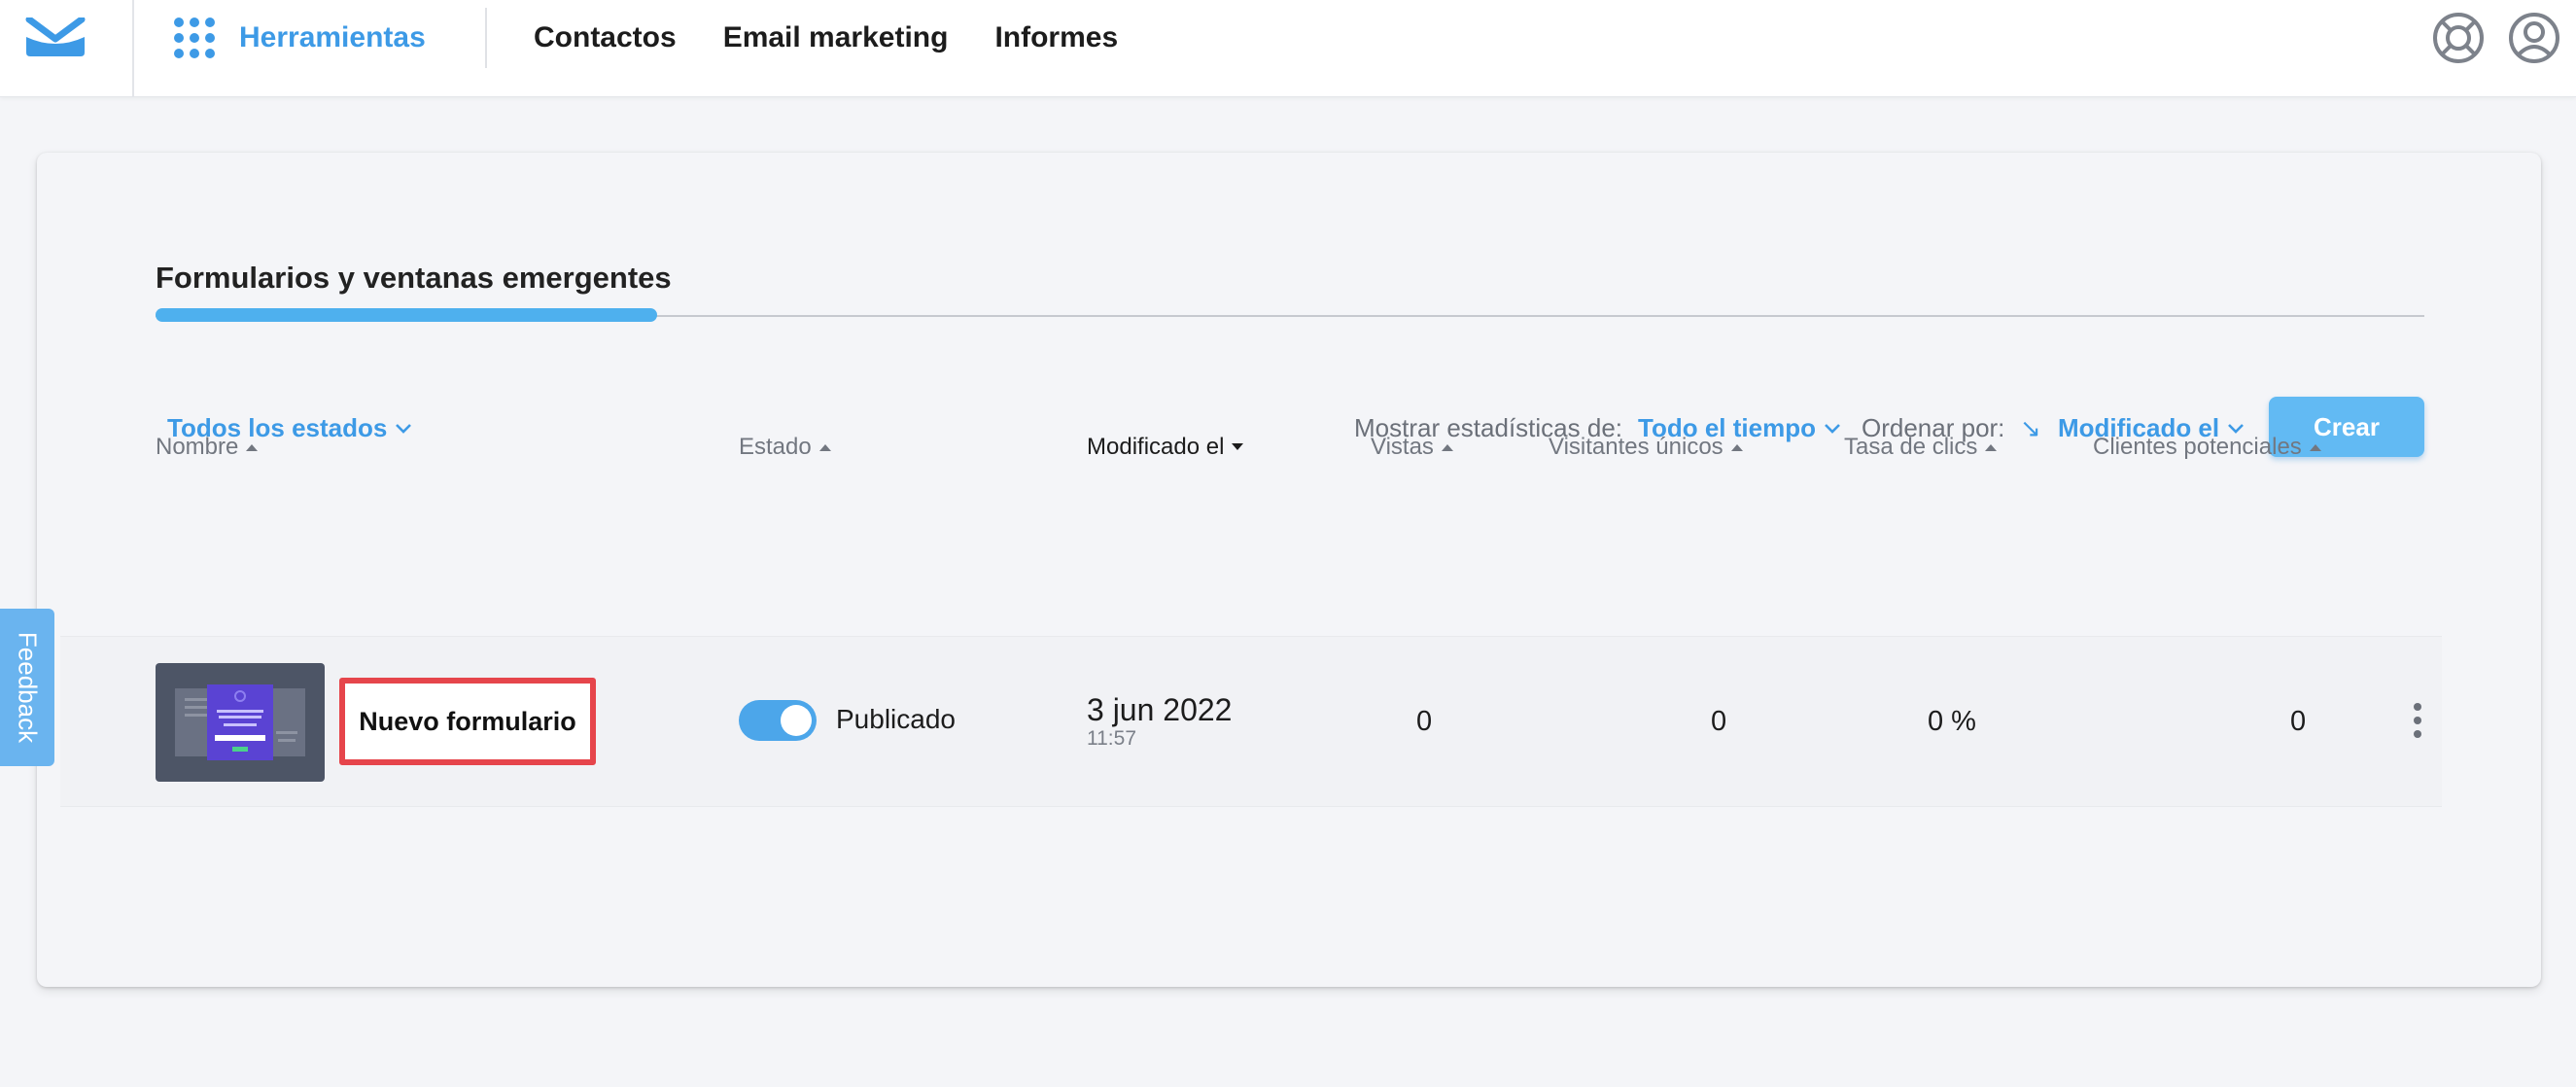  I want to click on column-header-label: Tasa de clics, so click(1911, 447).